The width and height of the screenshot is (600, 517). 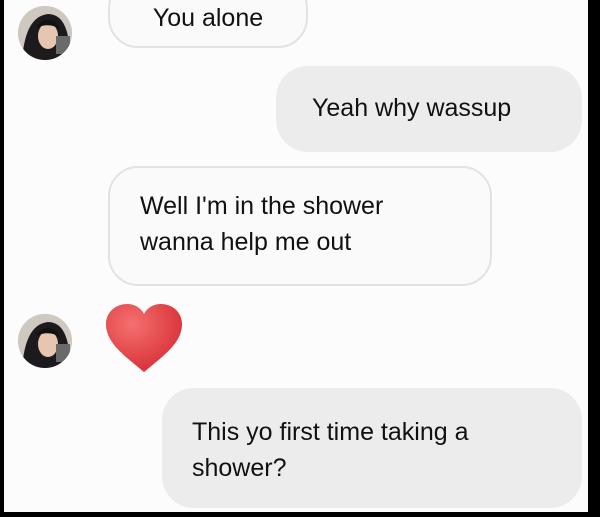 I want to click on message-bubble-incoming: You alone, so click(x=208, y=24).